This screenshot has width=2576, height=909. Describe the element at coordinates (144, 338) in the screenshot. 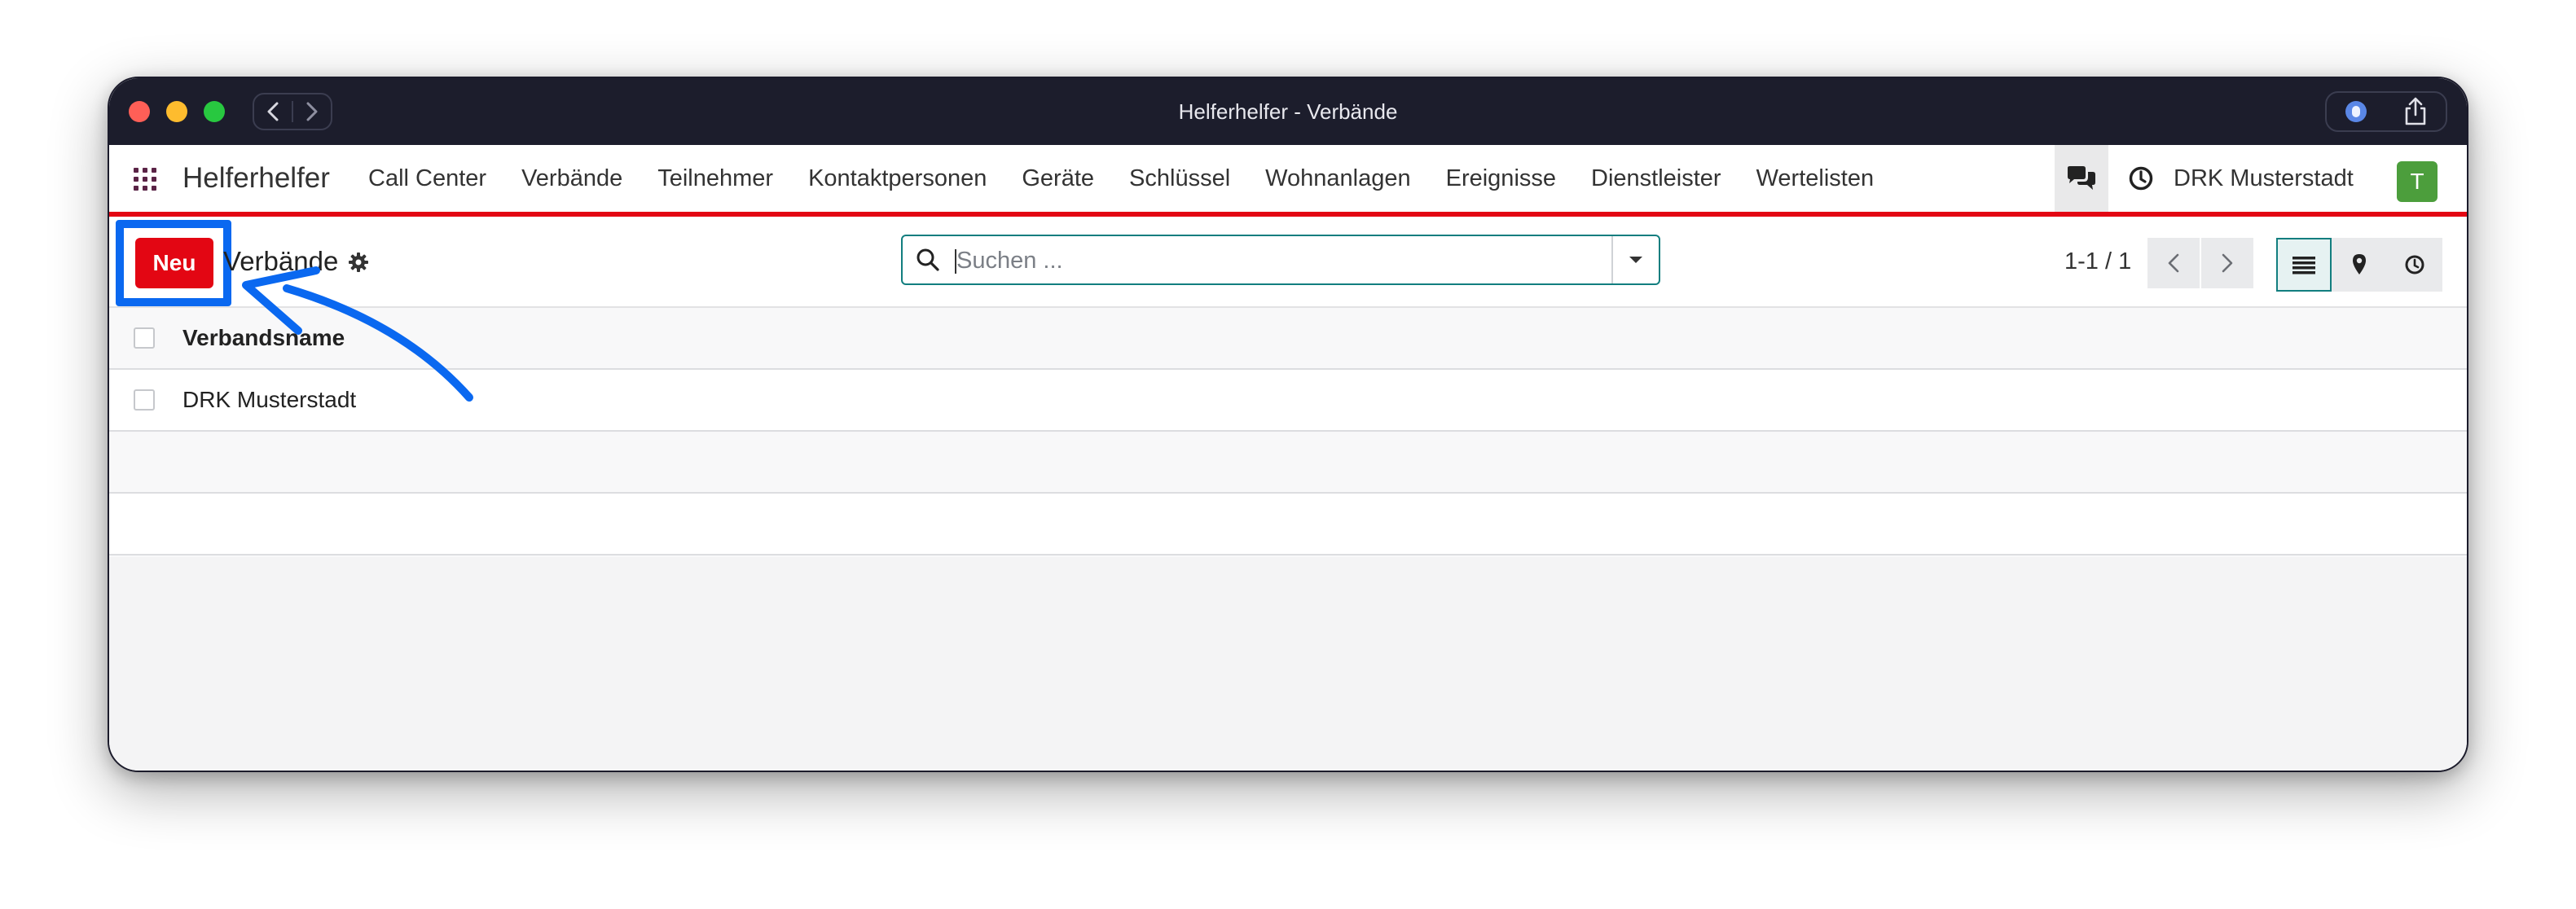

I see `select-all-checkbox` at that location.